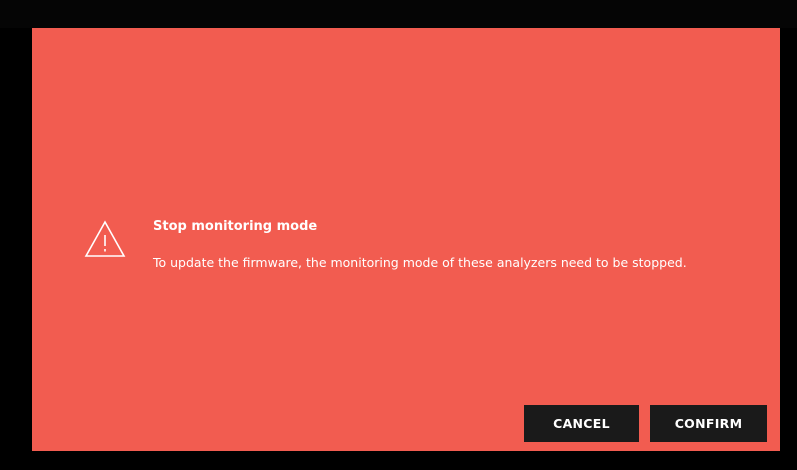 Image resolution: width=797 pixels, height=470 pixels. What do you see at coordinates (235, 226) in the screenshot?
I see `dialog-title: Stop monitoring mode` at bounding box center [235, 226].